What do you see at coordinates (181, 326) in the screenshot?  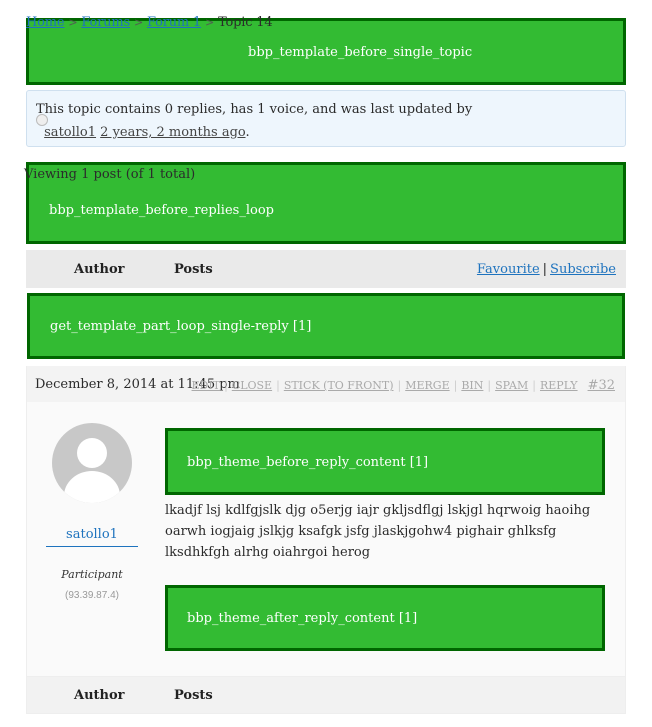 I see `hook-label: get_template_part_loop_single-reply [1]` at bounding box center [181, 326].